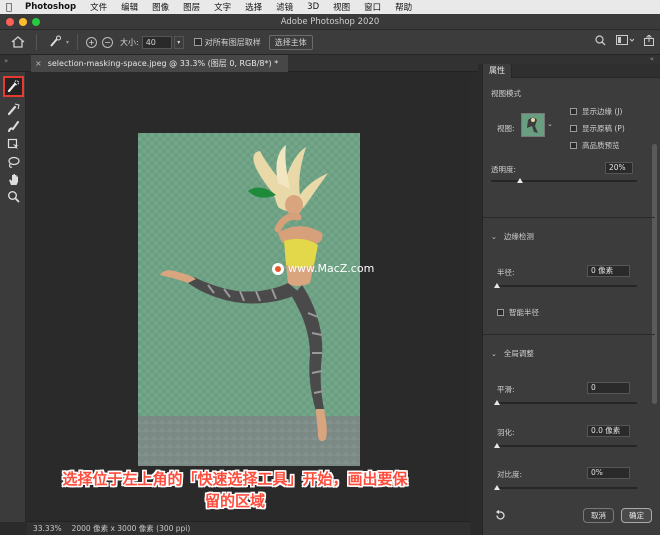 This screenshot has width=660, height=535. I want to click on watermark: www.MacZ.com, so click(323, 268).